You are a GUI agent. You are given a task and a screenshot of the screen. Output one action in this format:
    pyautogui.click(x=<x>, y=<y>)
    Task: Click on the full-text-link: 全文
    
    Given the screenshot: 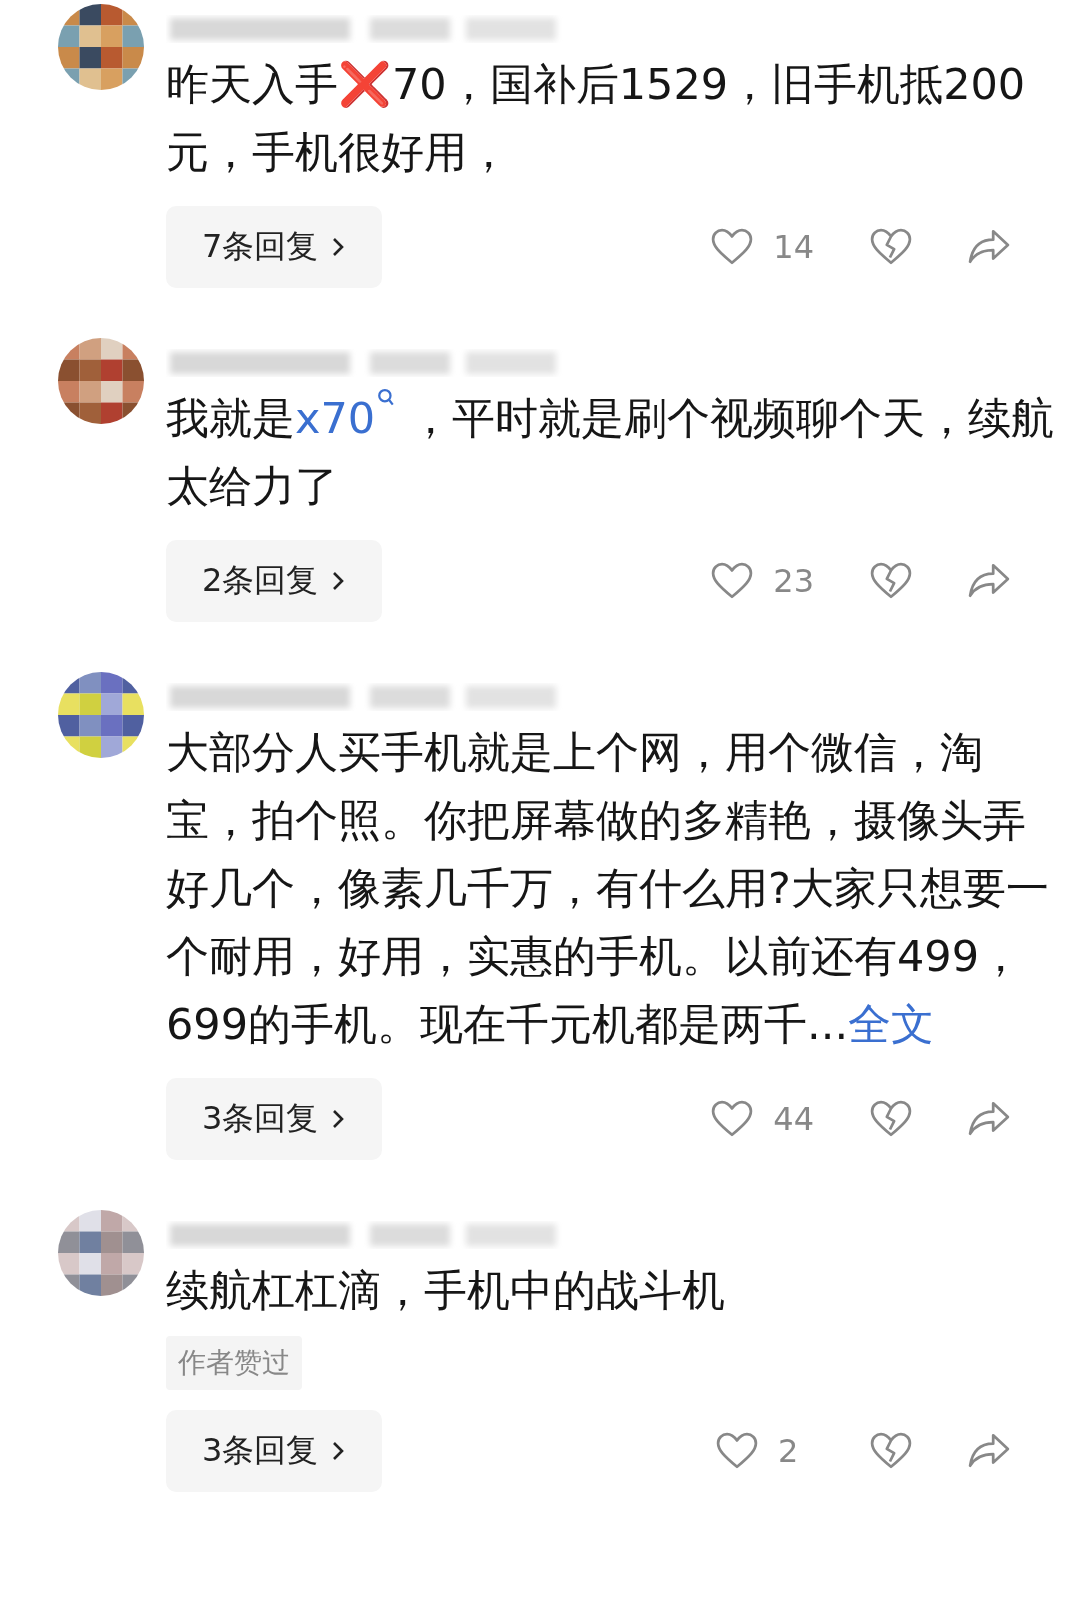 What is the action you would take?
    pyautogui.click(x=891, y=1024)
    